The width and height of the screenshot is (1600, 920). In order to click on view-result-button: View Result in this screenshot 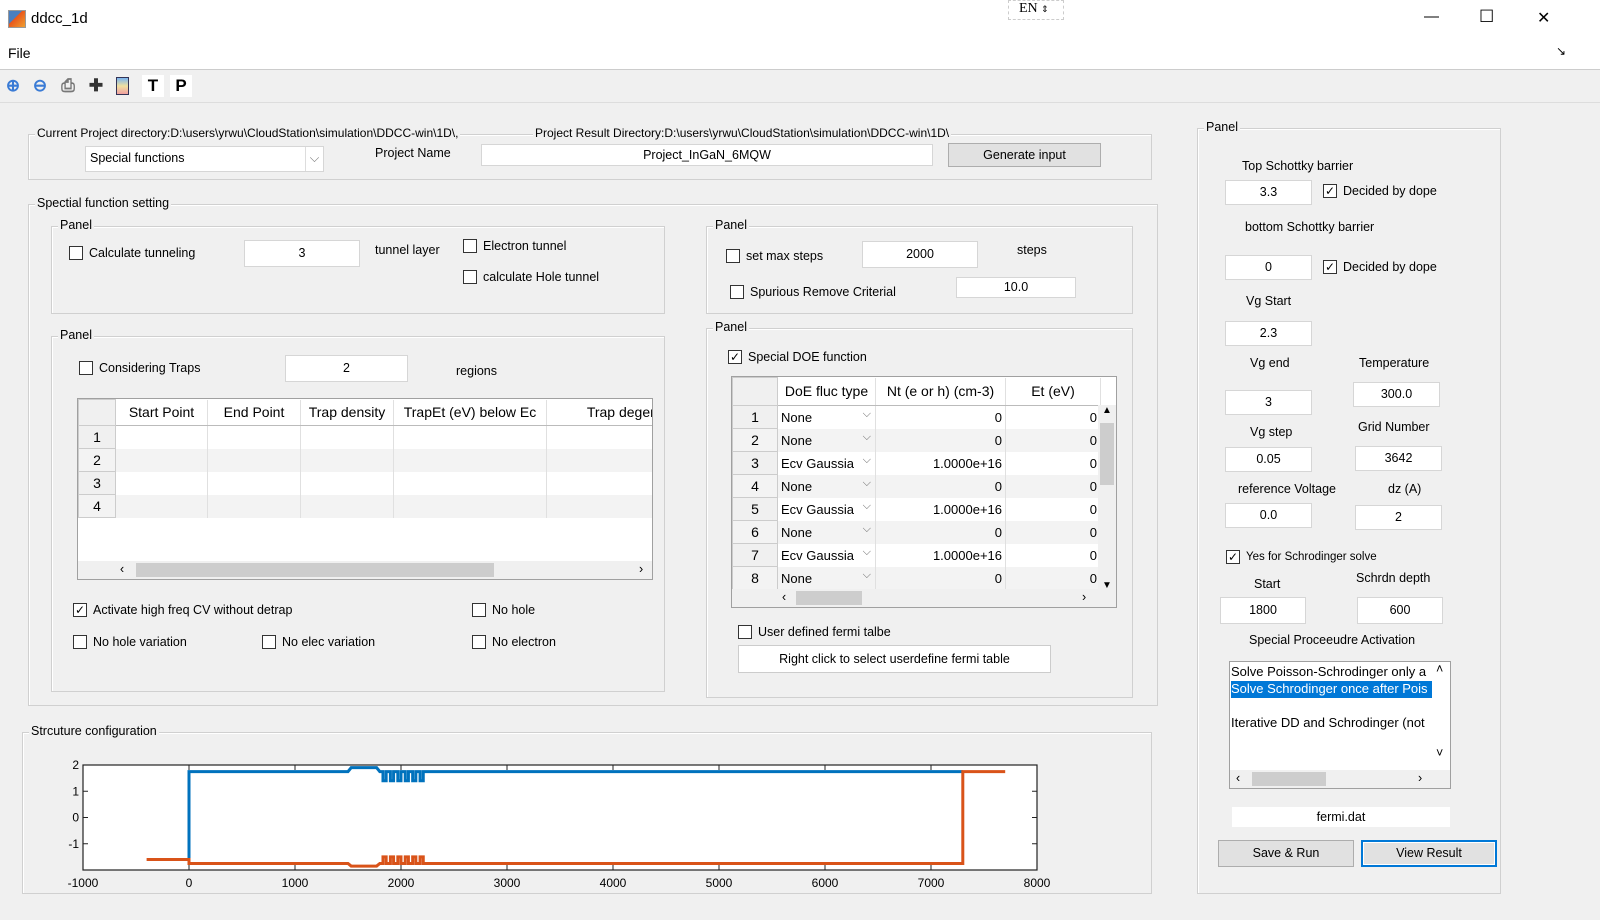, I will do `click(1429, 853)`.